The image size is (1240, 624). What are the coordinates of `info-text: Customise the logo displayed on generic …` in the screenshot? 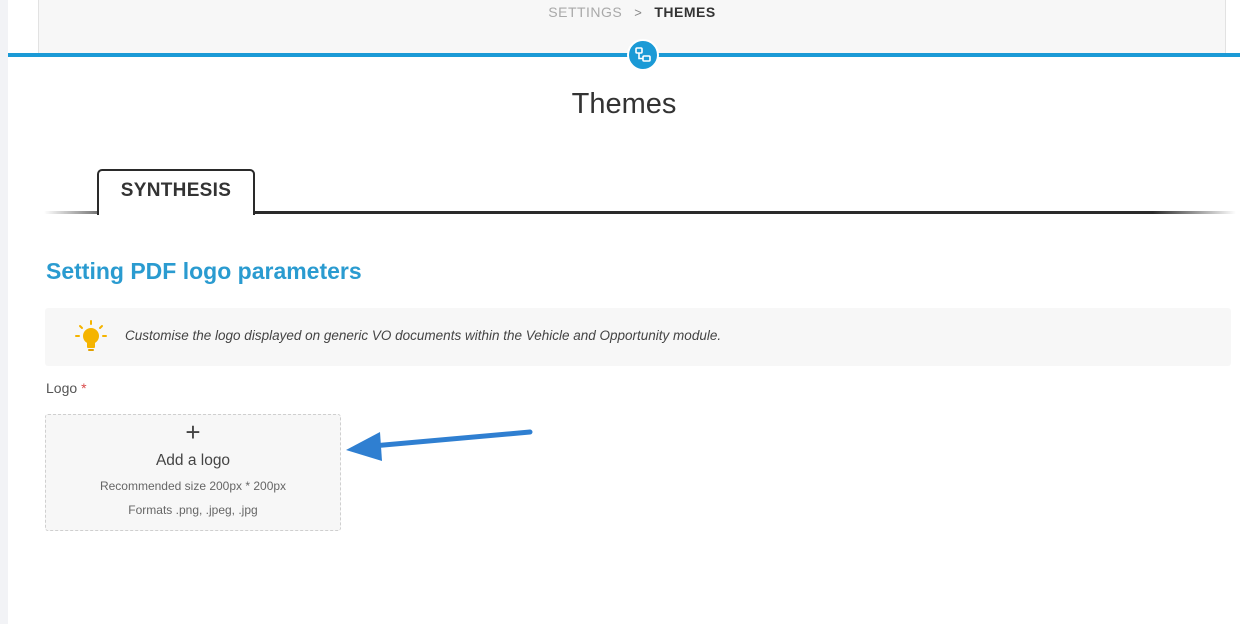 It's located at (423, 335).